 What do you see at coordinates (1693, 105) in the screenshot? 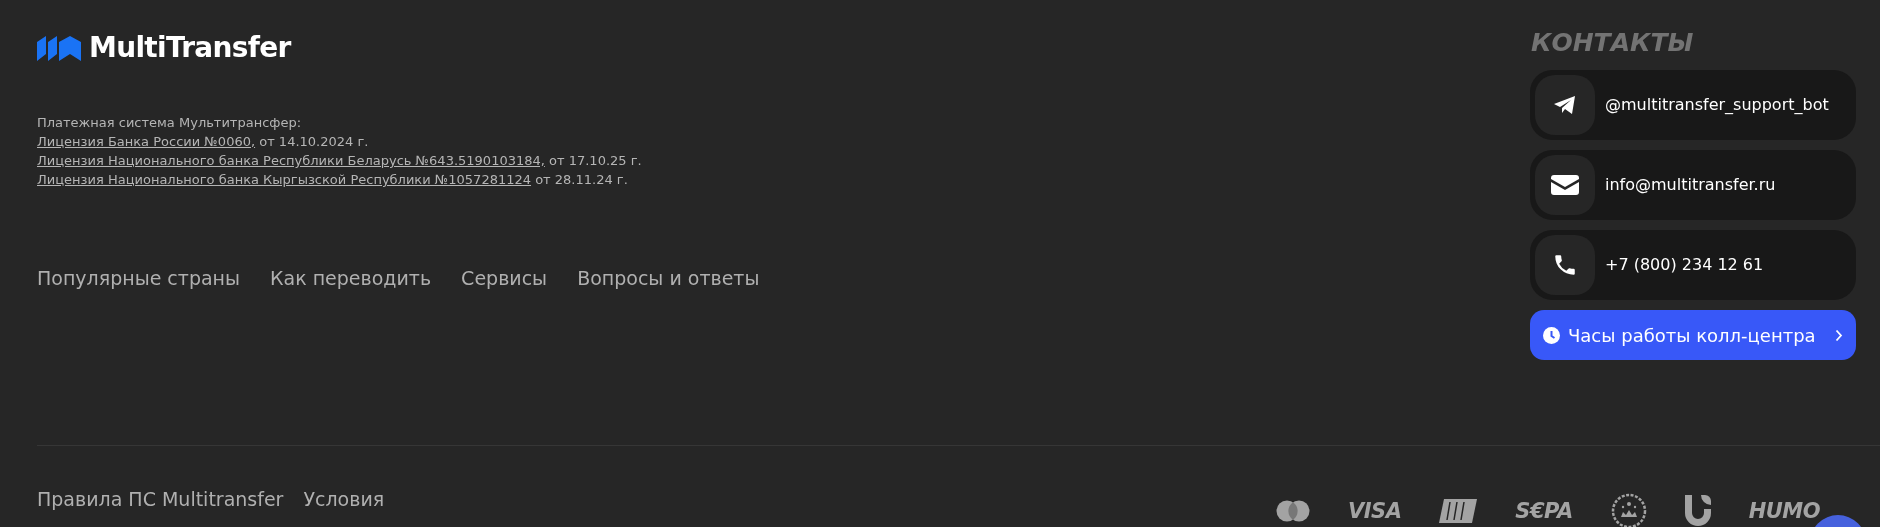
I see `contact-card: @multitransfer_support_bot` at bounding box center [1693, 105].